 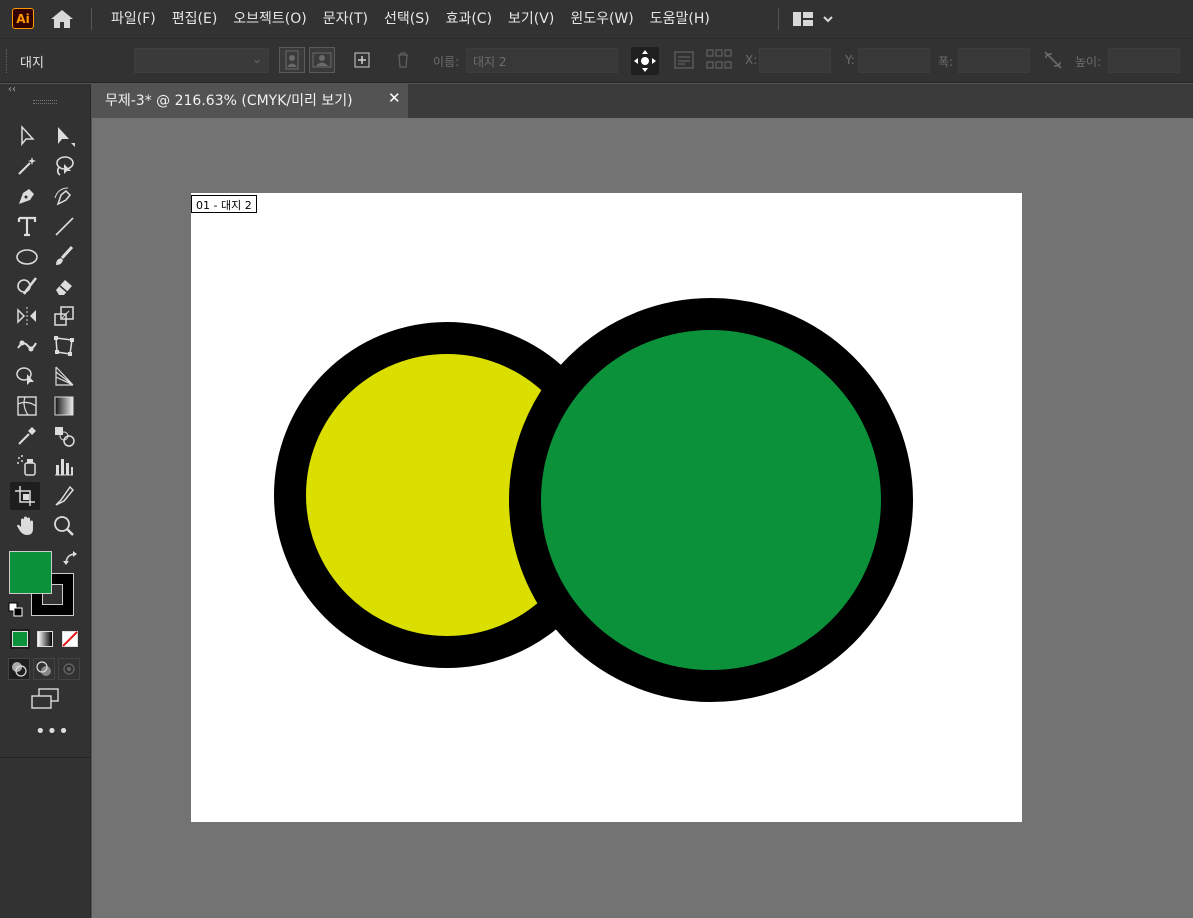 I want to click on chevron-down-icon: ⌄, so click(x=256, y=59).